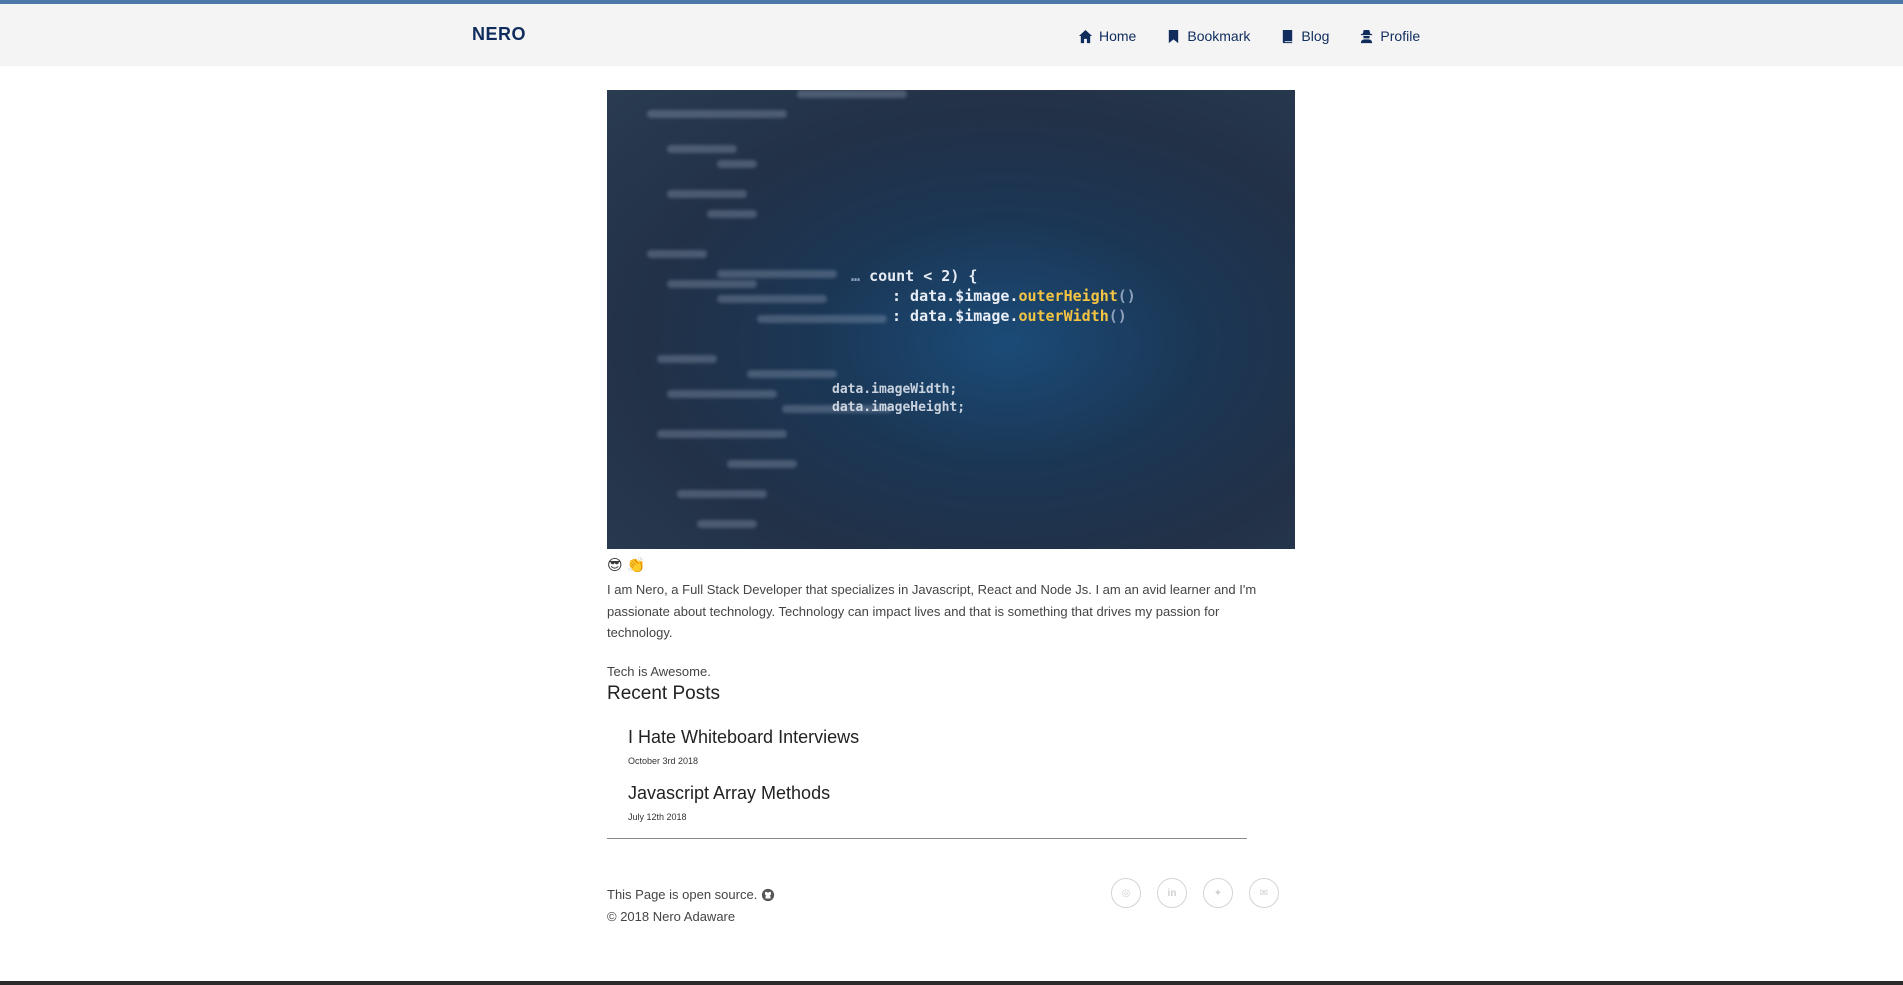  Describe the element at coordinates (636, 565) in the screenshot. I see `clapping-hands-emoji-icon: 👏` at that location.